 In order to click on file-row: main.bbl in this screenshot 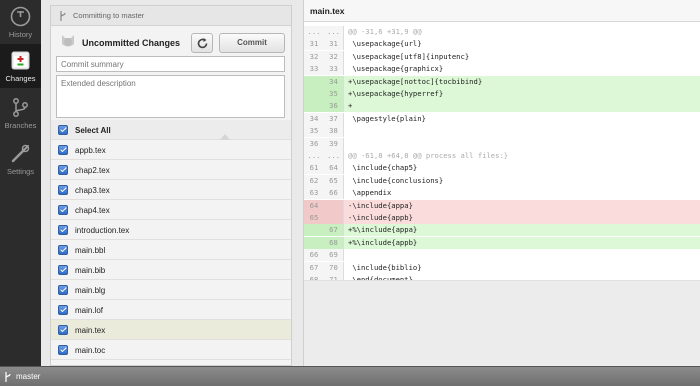, I will do `click(171, 250)`.